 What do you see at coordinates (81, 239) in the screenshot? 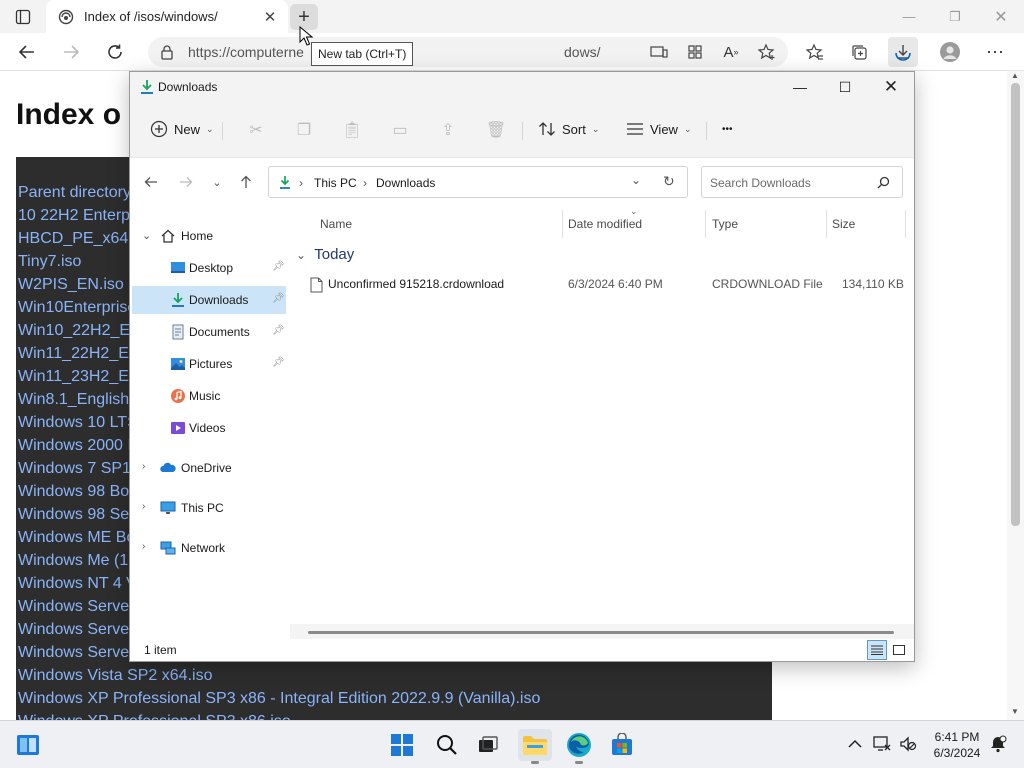
I see `file-link: HBCD_PE_x64.is` at bounding box center [81, 239].